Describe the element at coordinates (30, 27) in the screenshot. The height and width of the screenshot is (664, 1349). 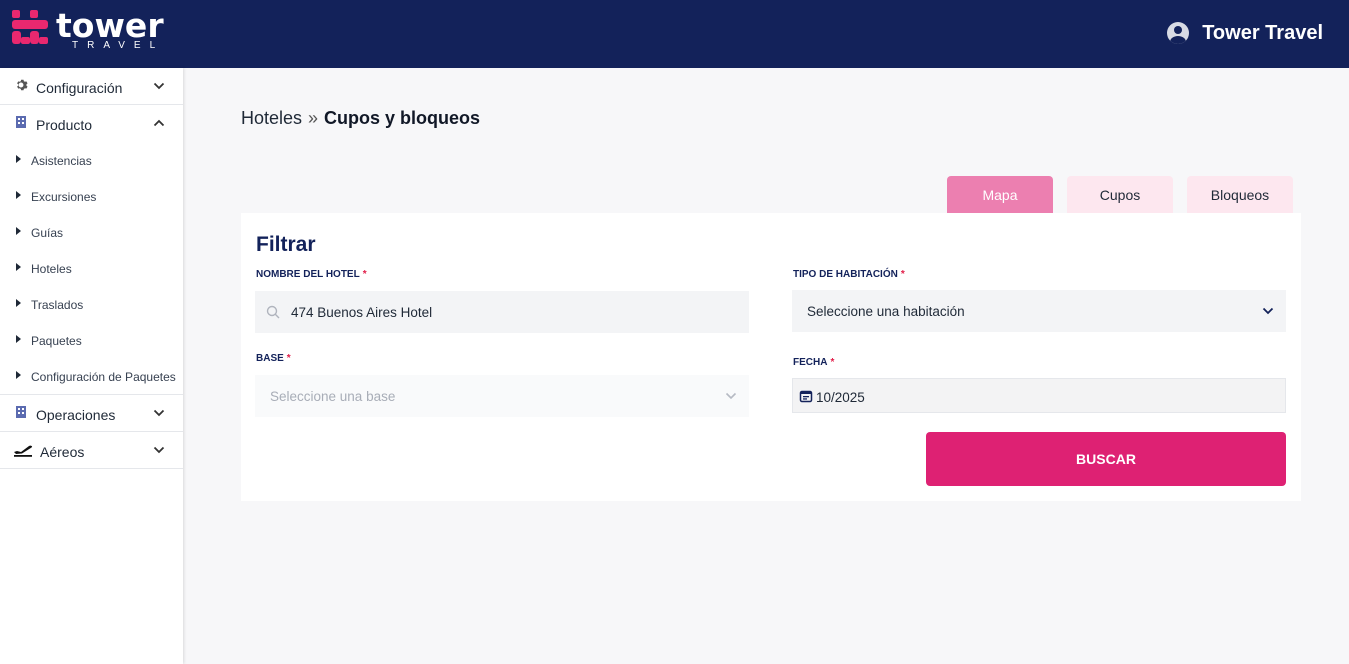
I see `logo-mark-icon` at that location.